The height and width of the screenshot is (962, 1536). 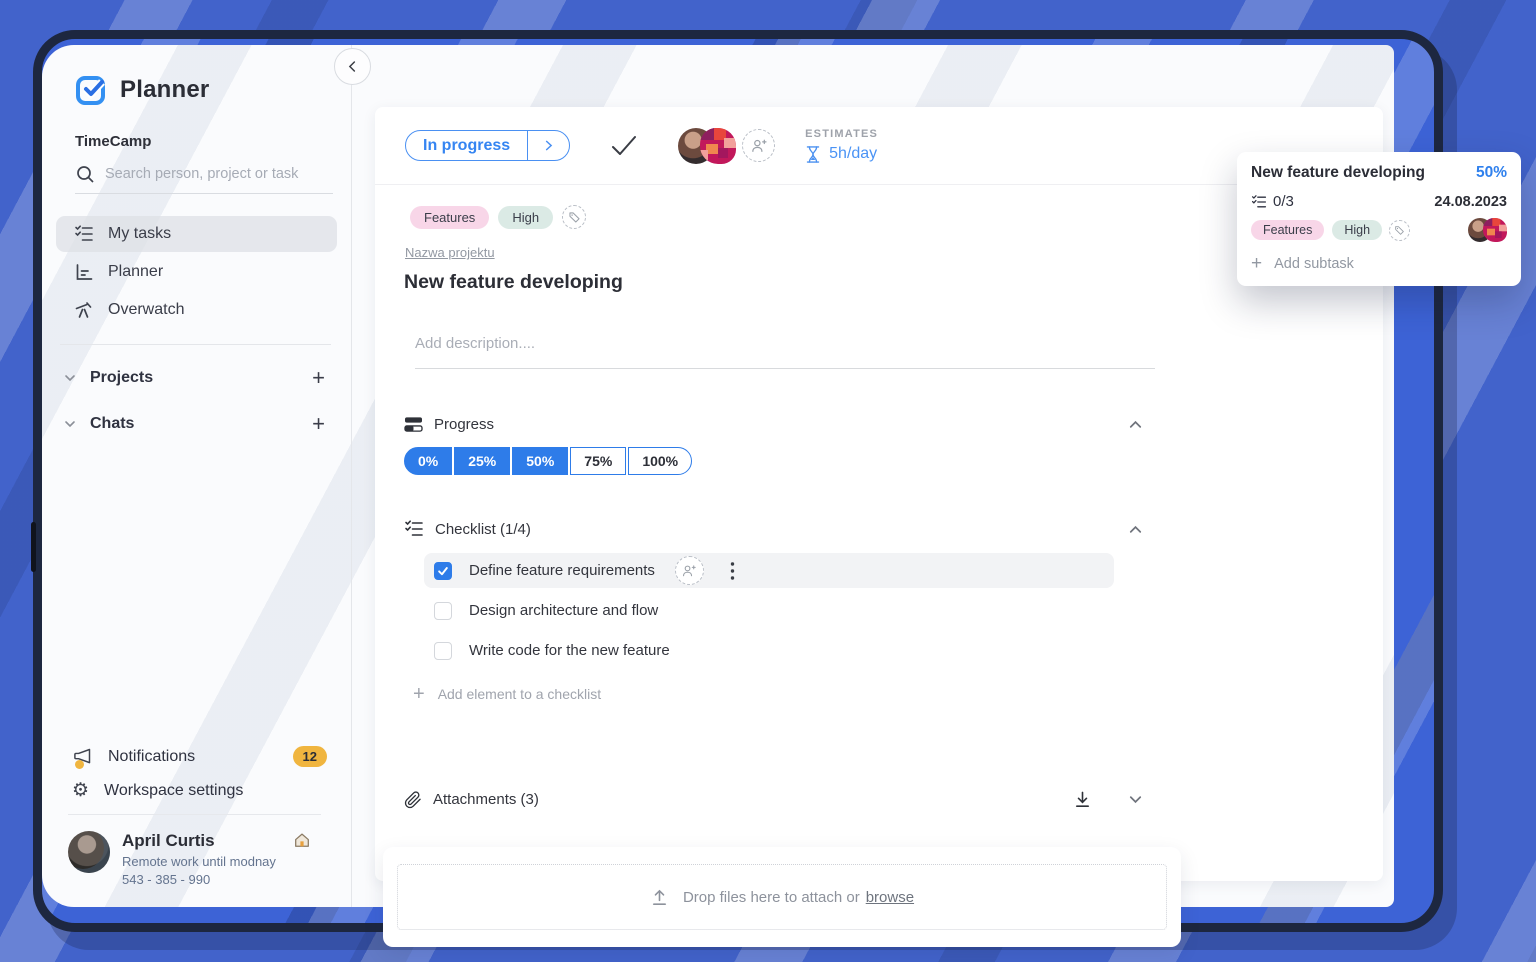 I want to click on attachments-section-label: Attachments (3), so click(x=486, y=799).